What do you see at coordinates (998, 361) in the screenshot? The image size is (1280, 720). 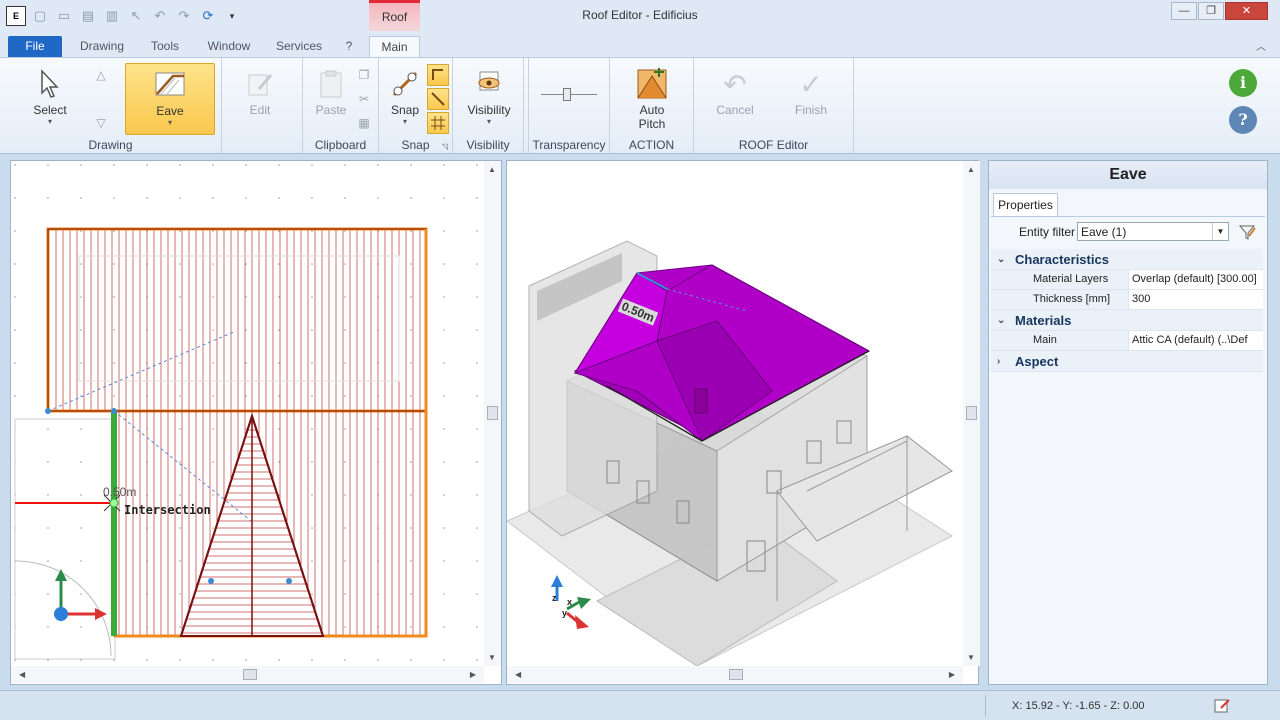 I see `expand-icon: ›` at bounding box center [998, 361].